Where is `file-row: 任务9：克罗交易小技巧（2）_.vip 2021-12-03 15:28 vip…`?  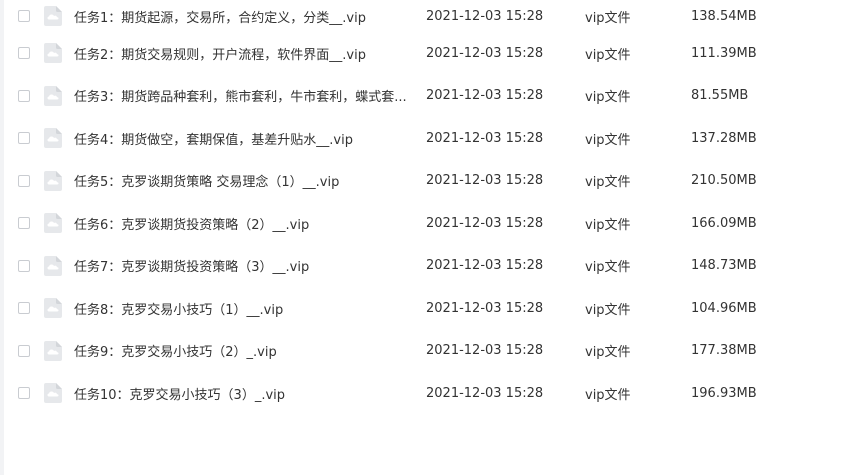 file-row: 任务9：克罗交易小技巧（2）_.vip 2021-12-03 15:28 vip… is located at coordinates (431, 351).